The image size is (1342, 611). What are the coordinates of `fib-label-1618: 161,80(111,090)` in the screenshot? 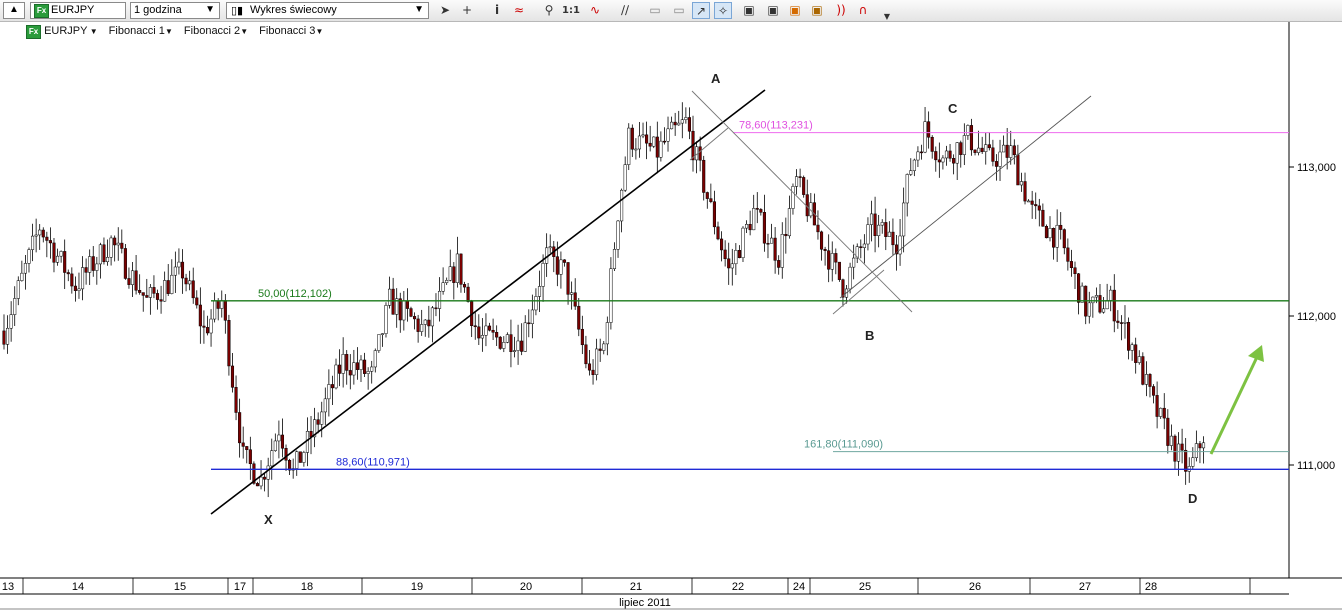 It's located at (843, 445).